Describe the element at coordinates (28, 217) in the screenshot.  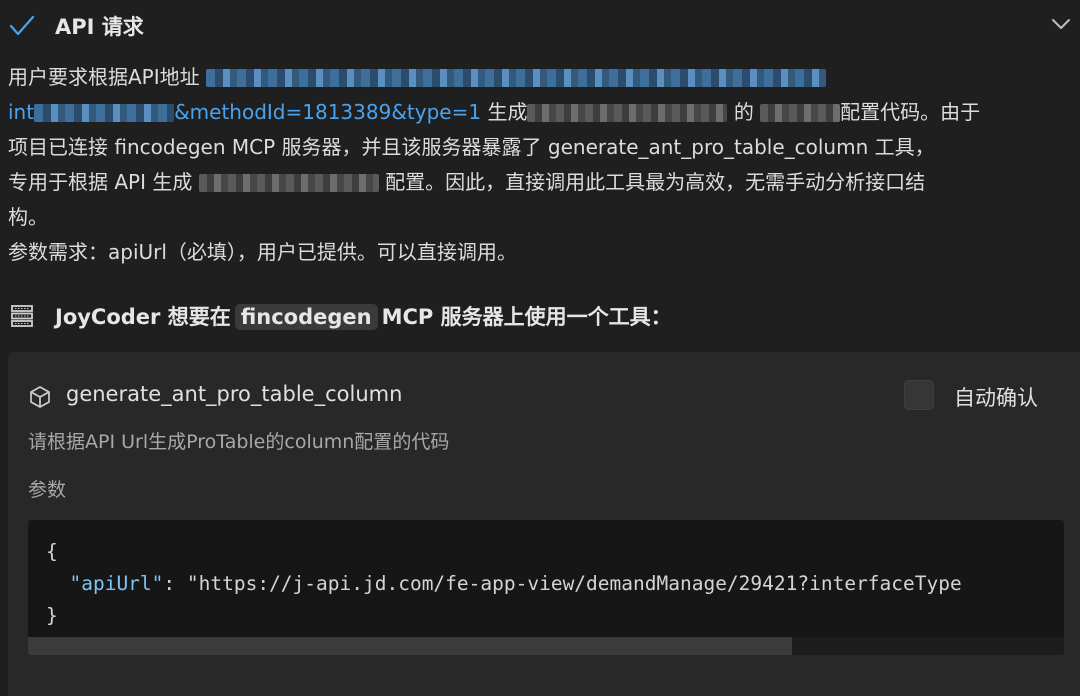
I see `message-line-5: 构。` at that location.